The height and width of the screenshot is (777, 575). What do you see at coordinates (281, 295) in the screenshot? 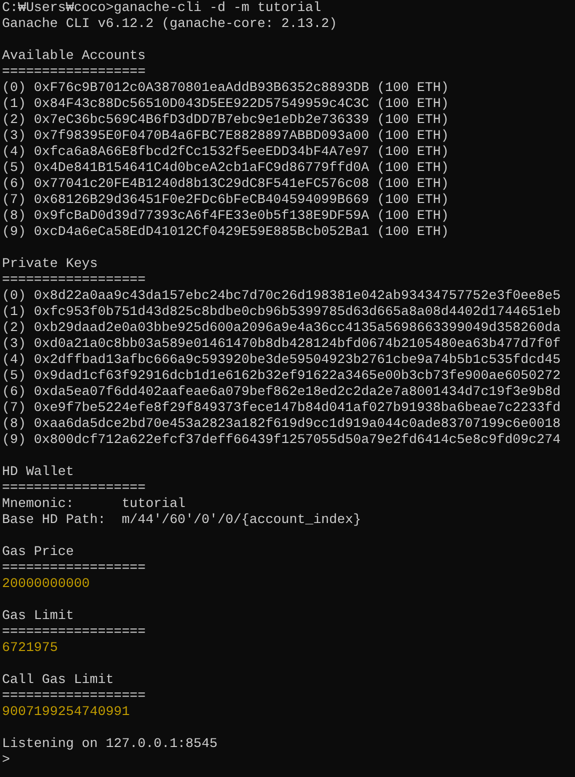
I see `output-line: (0) 0x8d22a0aa9c43da157ebc24bc7d70c26d198381e042ab93434757752e3f0ee8e5` at bounding box center [281, 295].